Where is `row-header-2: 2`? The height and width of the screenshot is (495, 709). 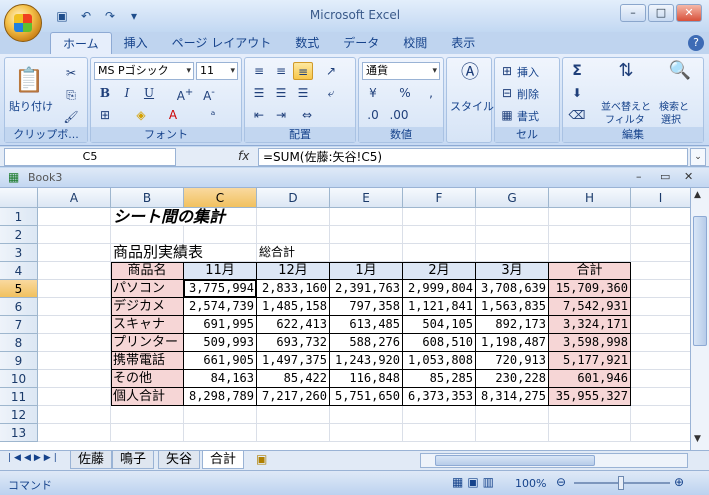
row-header-2: 2 is located at coordinates (19, 235).